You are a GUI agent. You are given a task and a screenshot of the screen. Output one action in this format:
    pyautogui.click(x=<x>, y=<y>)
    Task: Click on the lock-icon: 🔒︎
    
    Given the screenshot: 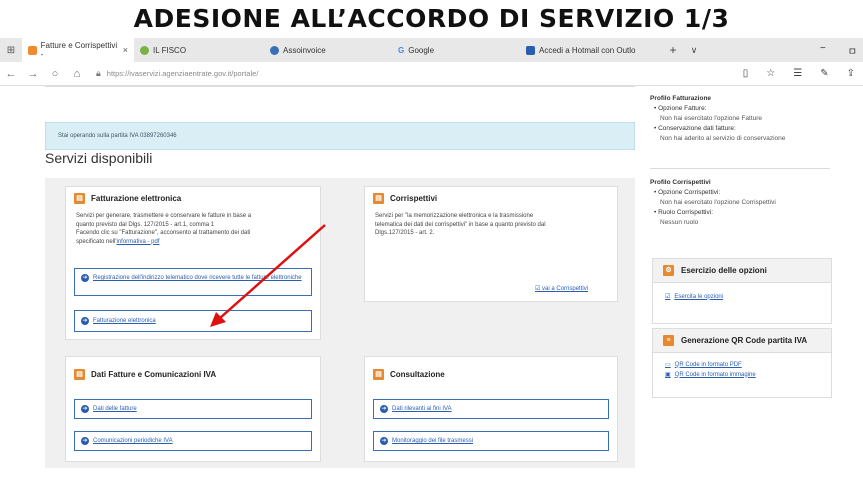 What is the action you would take?
    pyautogui.click(x=98, y=73)
    